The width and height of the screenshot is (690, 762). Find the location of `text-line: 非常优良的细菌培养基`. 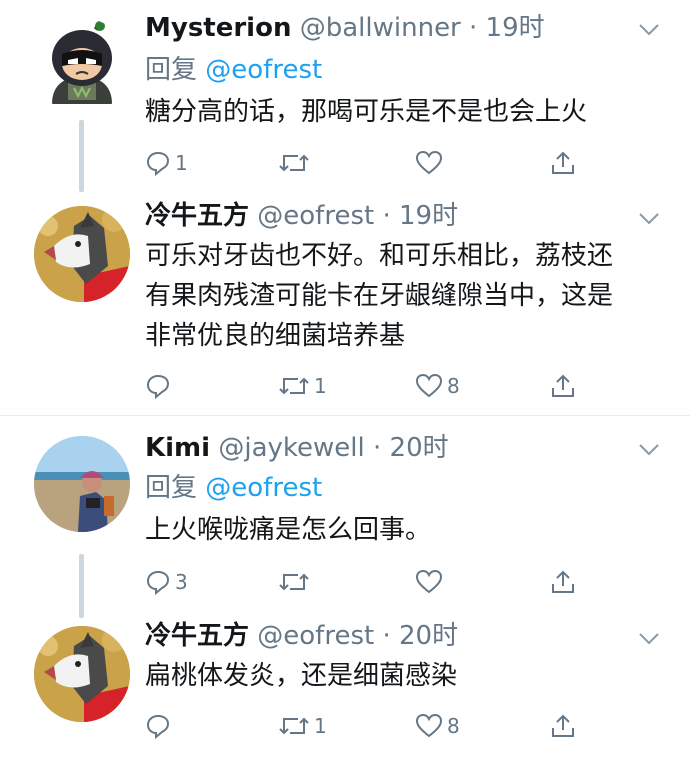

text-line: 非常优良的细菌培养基 is located at coordinates (275, 336).